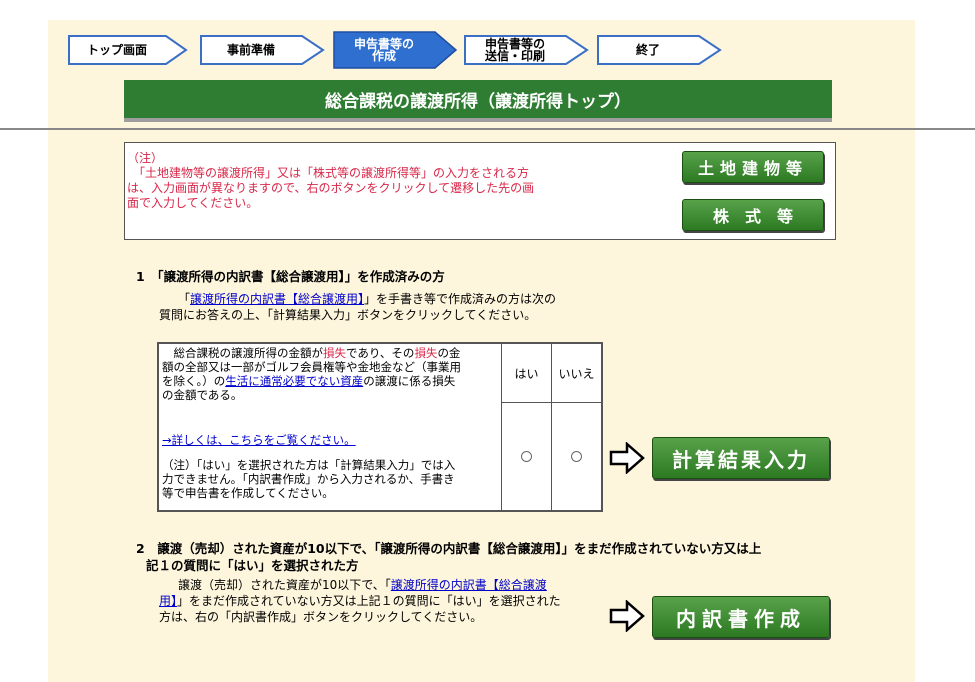 This screenshot has height=682, width=975. Describe the element at coordinates (753, 215) in the screenshot. I see `stock-button: 株 式 等` at that location.